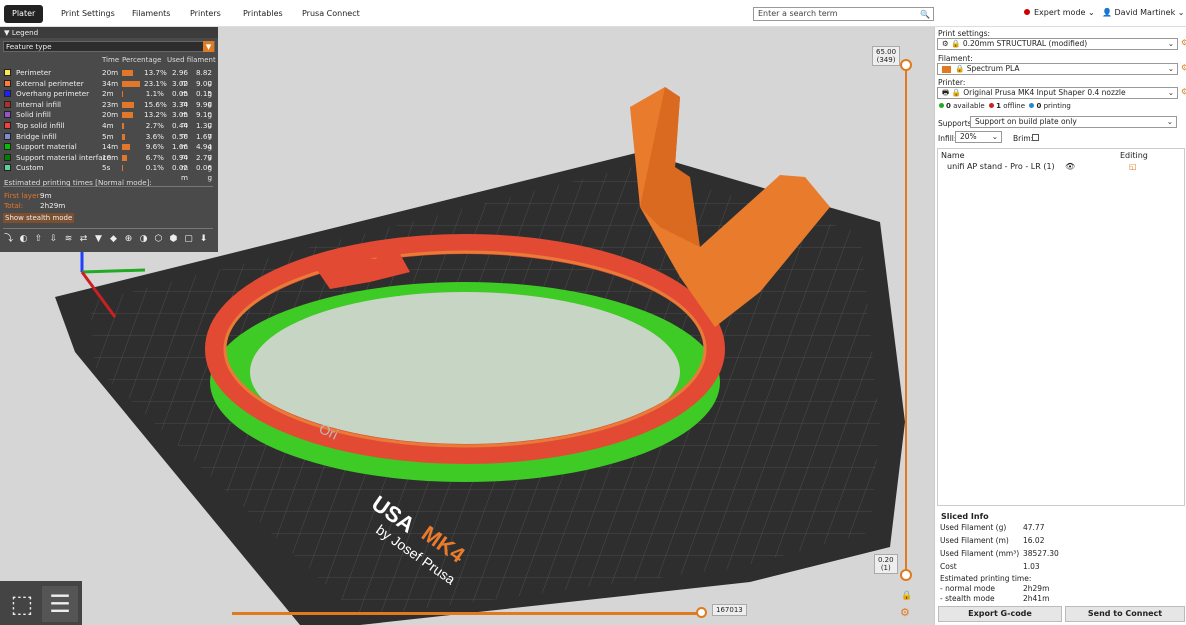 This screenshot has width=1186, height=625. What do you see at coordinates (39, 104) in the screenshot?
I see `legend-name: Internal infill` at bounding box center [39, 104].